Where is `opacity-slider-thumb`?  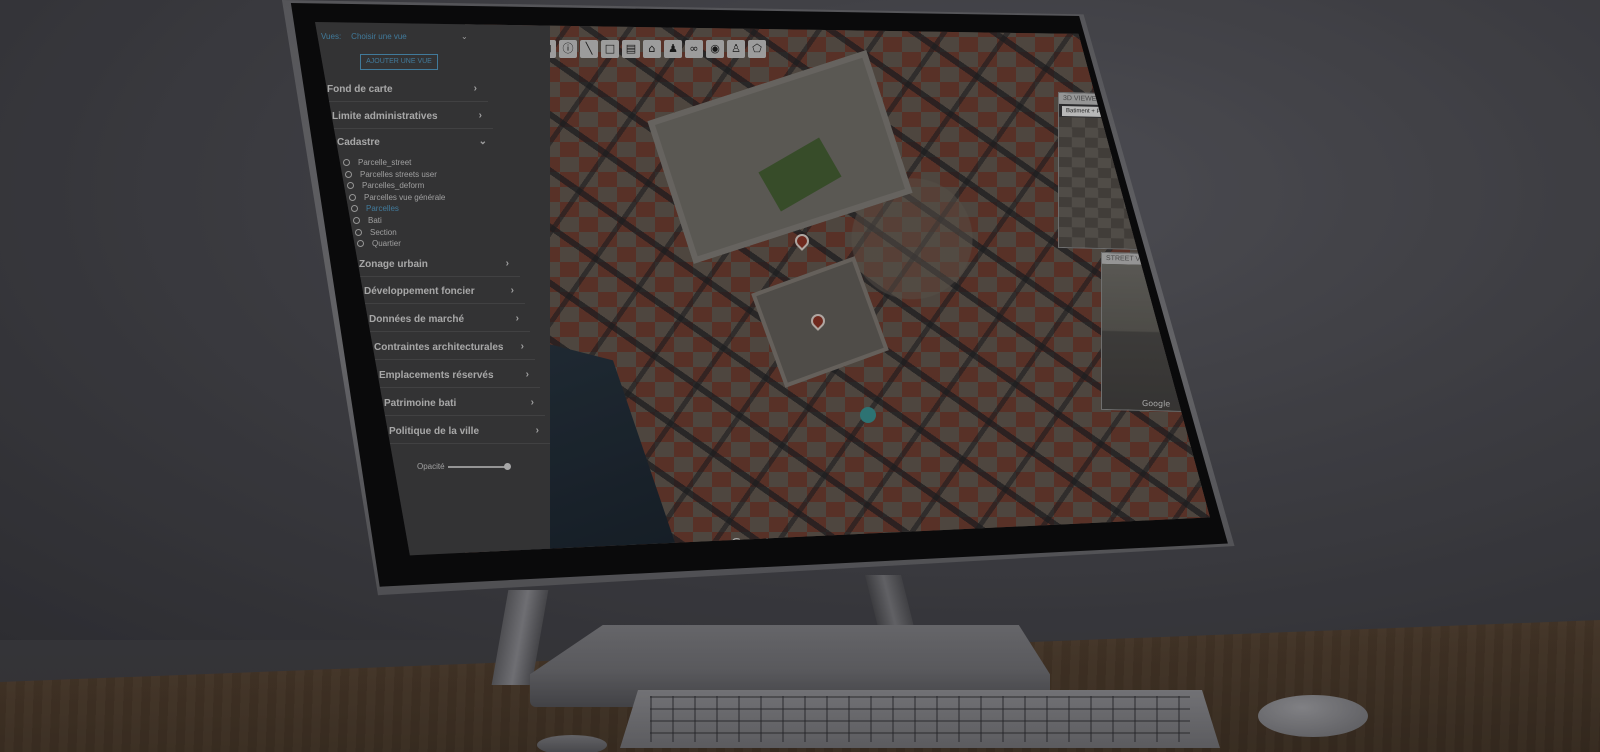
opacity-slider-thumb is located at coordinates (507, 466).